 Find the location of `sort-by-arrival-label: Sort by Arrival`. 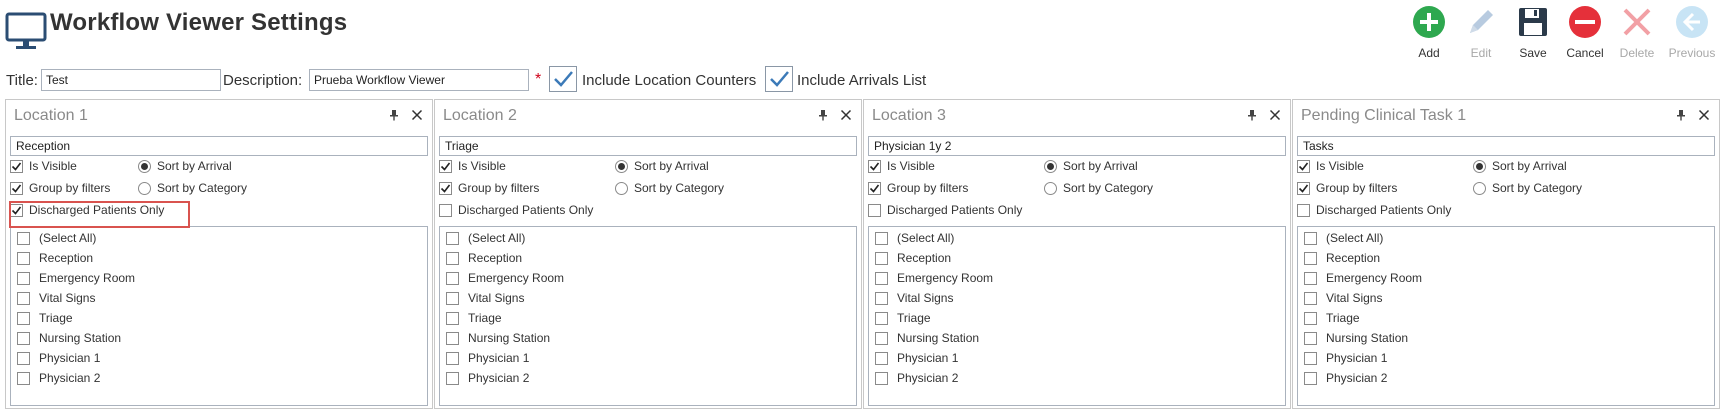

sort-by-arrival-label: Sort by Arrival is located at coordinates (1100, 166).